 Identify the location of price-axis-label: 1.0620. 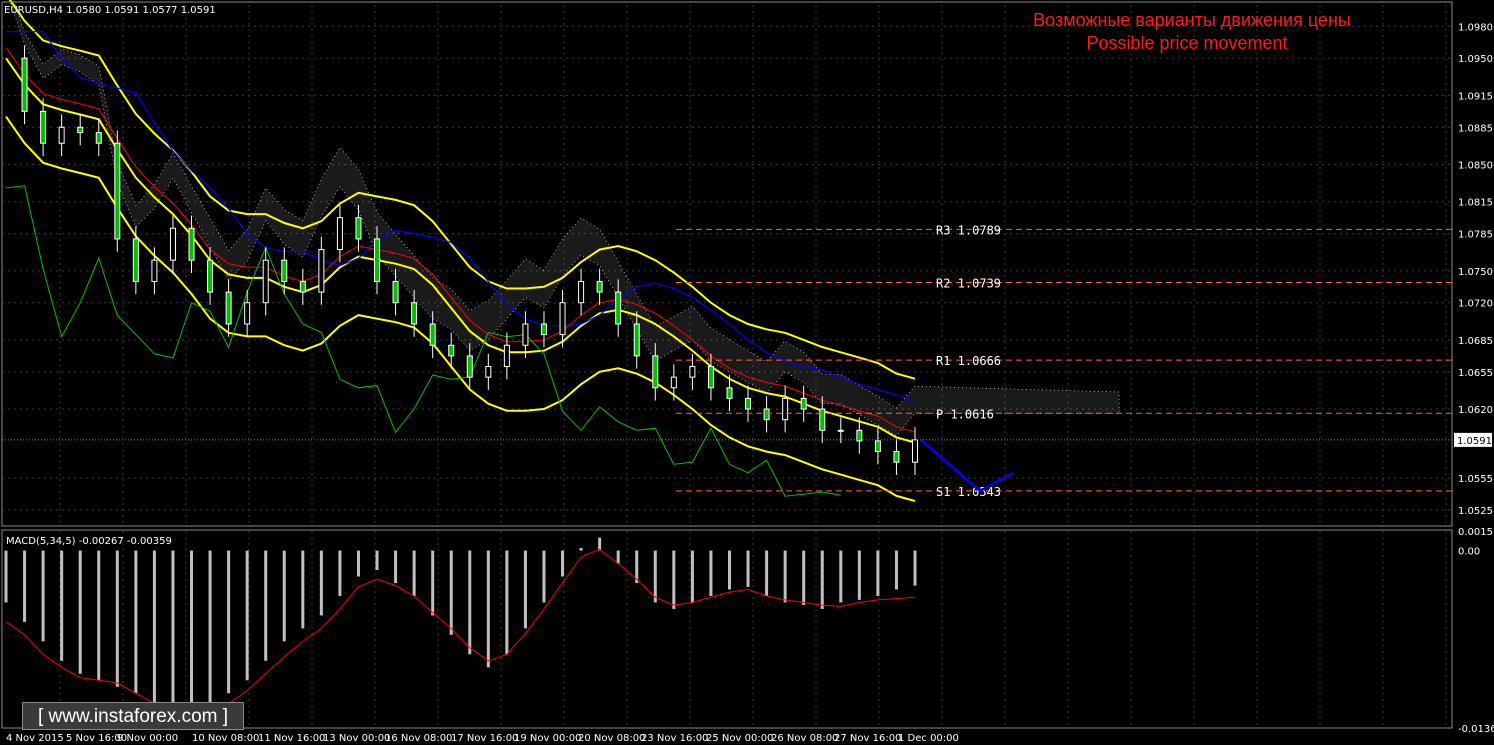
(1475, 410).